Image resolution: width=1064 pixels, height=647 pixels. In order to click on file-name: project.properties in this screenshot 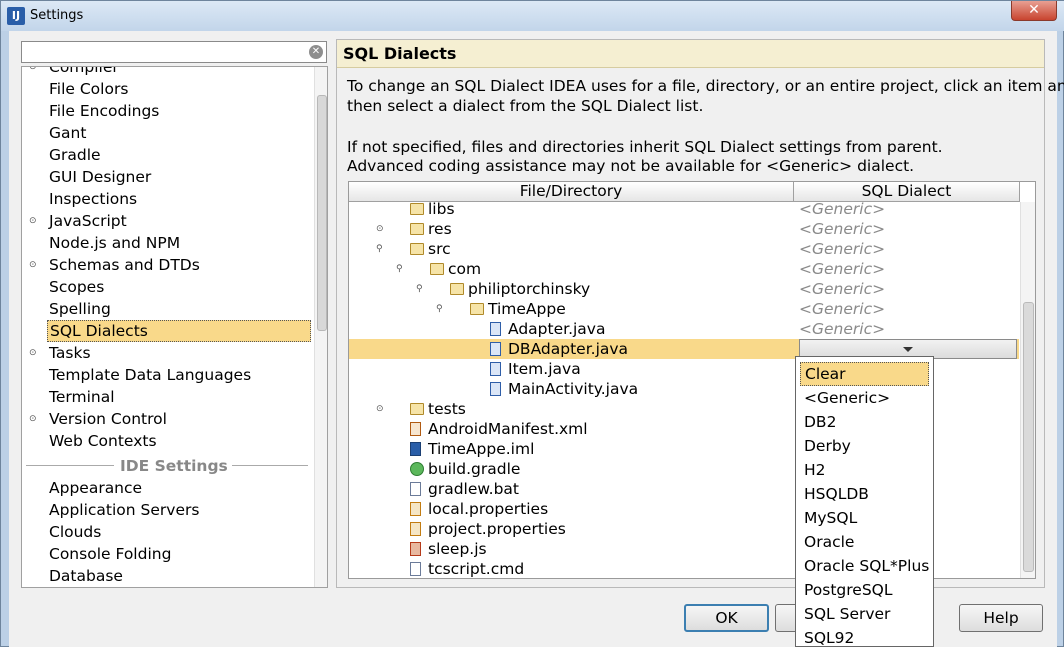, I will do `click(497, 529)`.